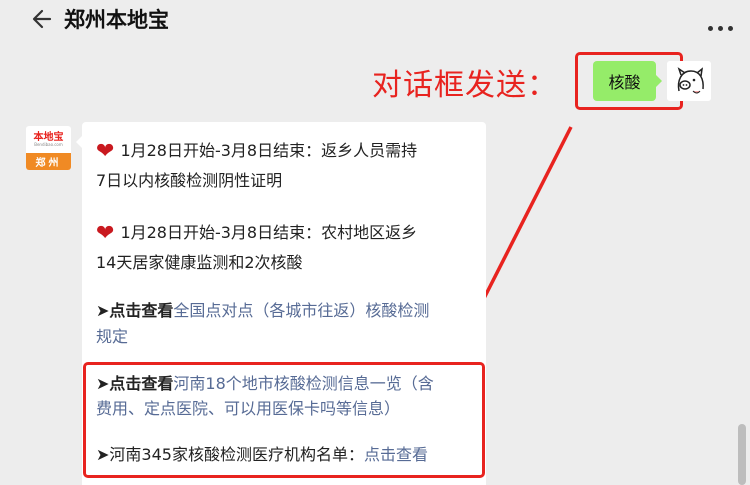  I want to click on avatar-logo-url: Bendibao.com, so click(48, 144).